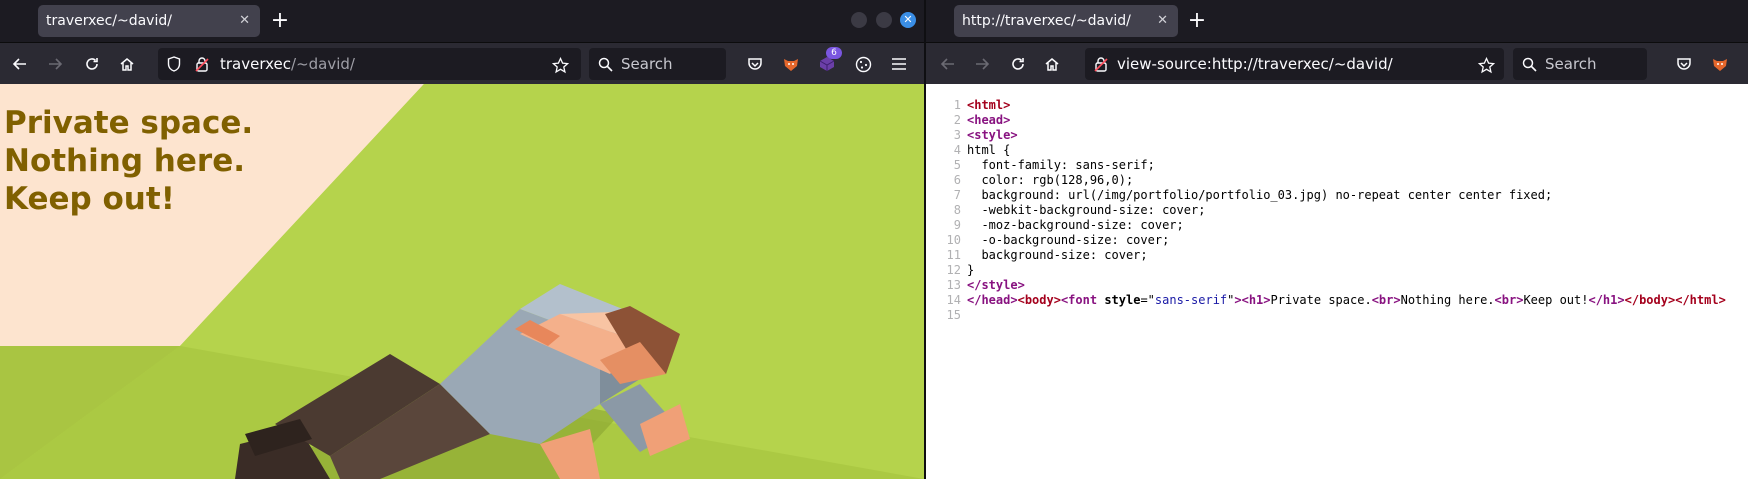 This screenshot has height=479, width=1748. I want to click on line-code: <head>, so click(989, 120).